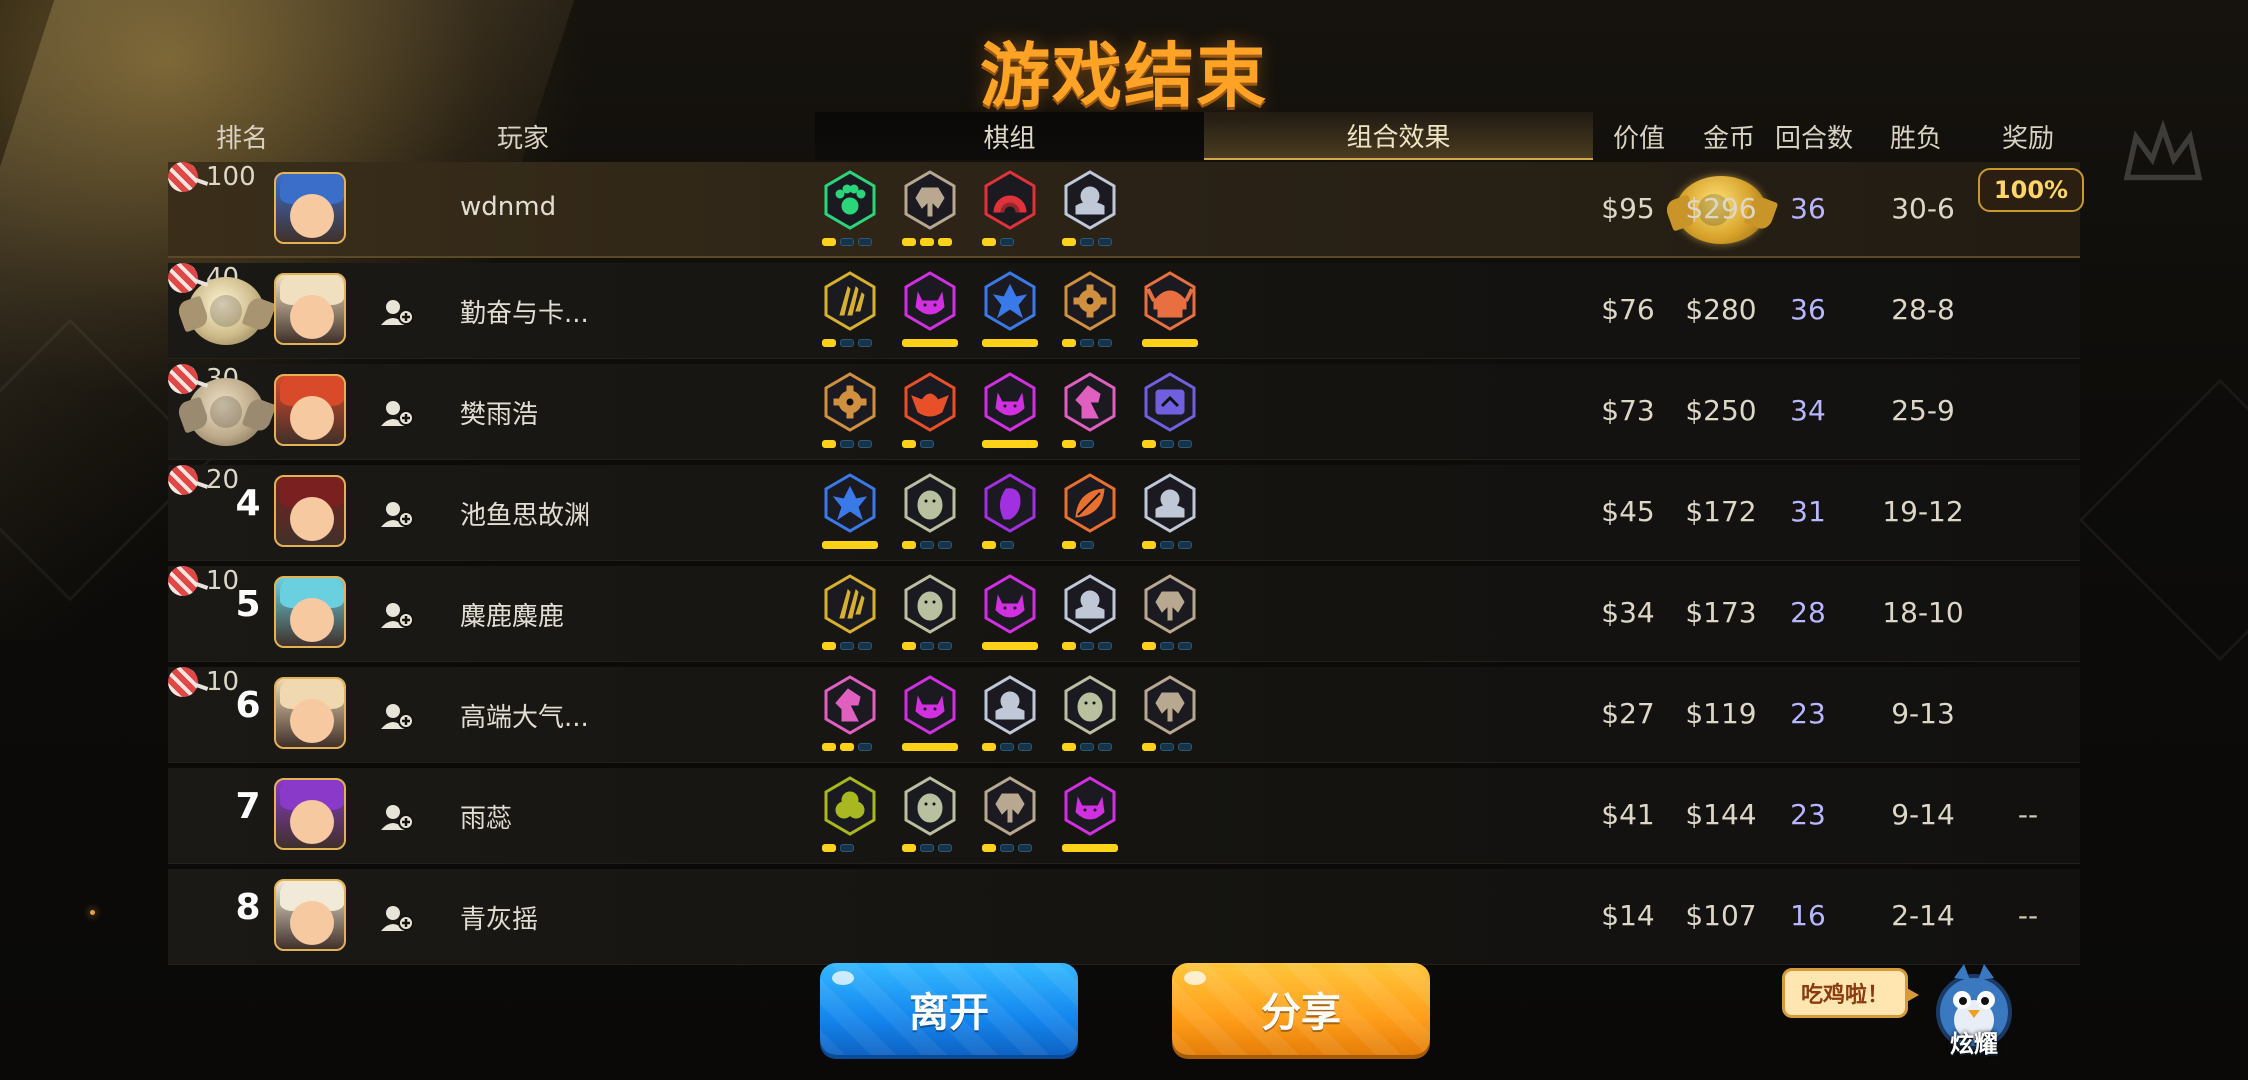 Image resolution: width=2248 pixels, height=1080 pixels. What do you see at coordinates (1195, 978) in the screenshot?
I see `button-shine` at bounding box center [1195, 978].